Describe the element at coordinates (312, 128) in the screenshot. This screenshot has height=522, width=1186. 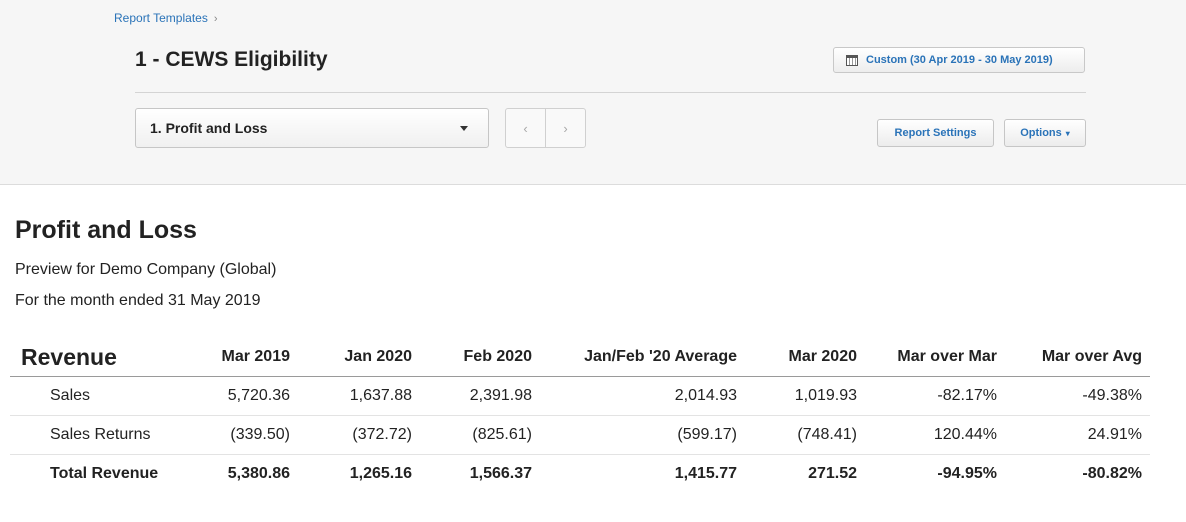
I see `report-select: 1. Profit and Loss` at that location.